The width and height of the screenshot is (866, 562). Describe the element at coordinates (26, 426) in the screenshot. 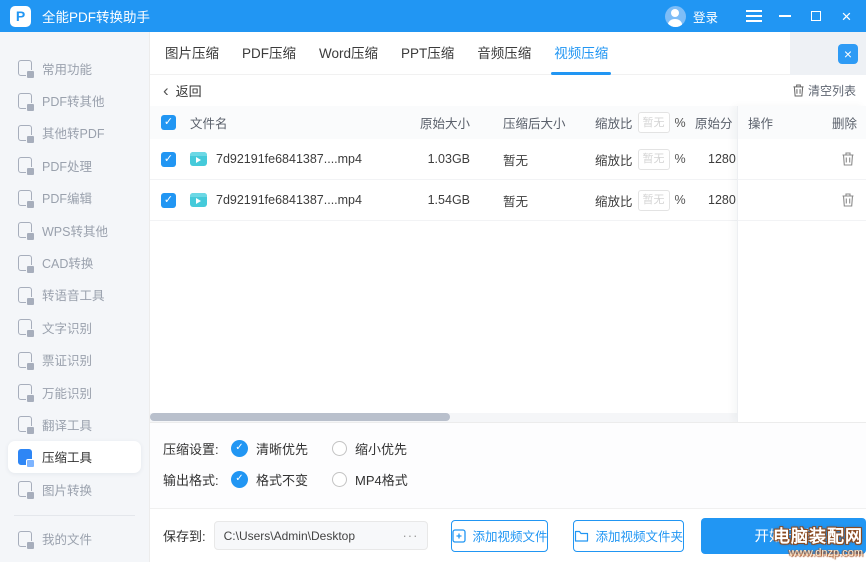

I see `translate-tools-icon` at that location.